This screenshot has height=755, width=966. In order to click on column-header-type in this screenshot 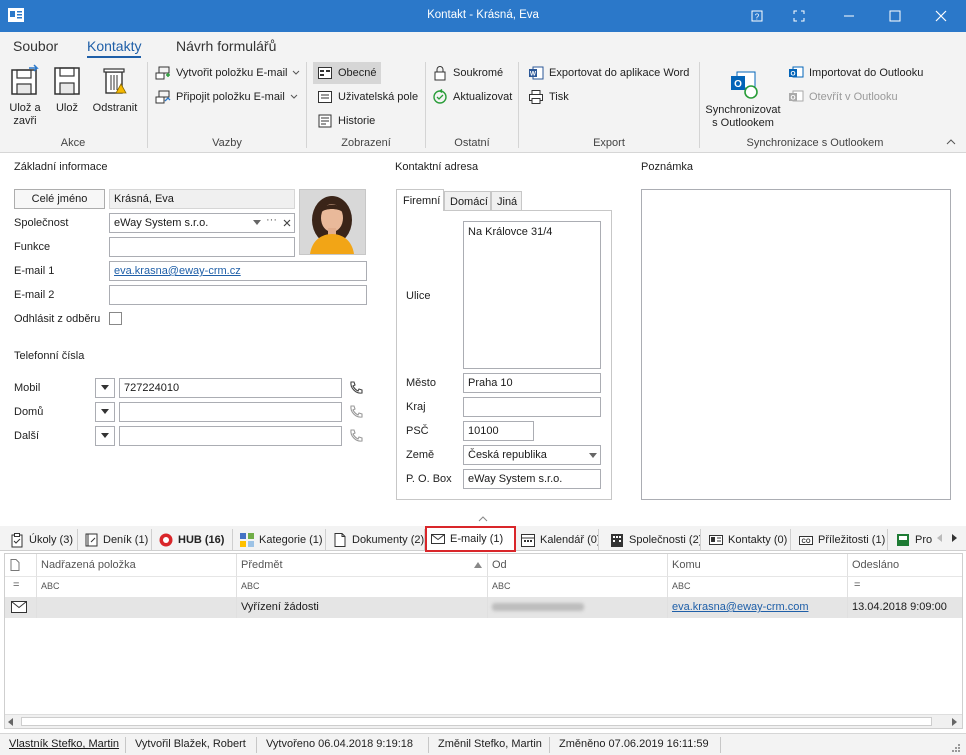, I will do `click(21, 565)`.